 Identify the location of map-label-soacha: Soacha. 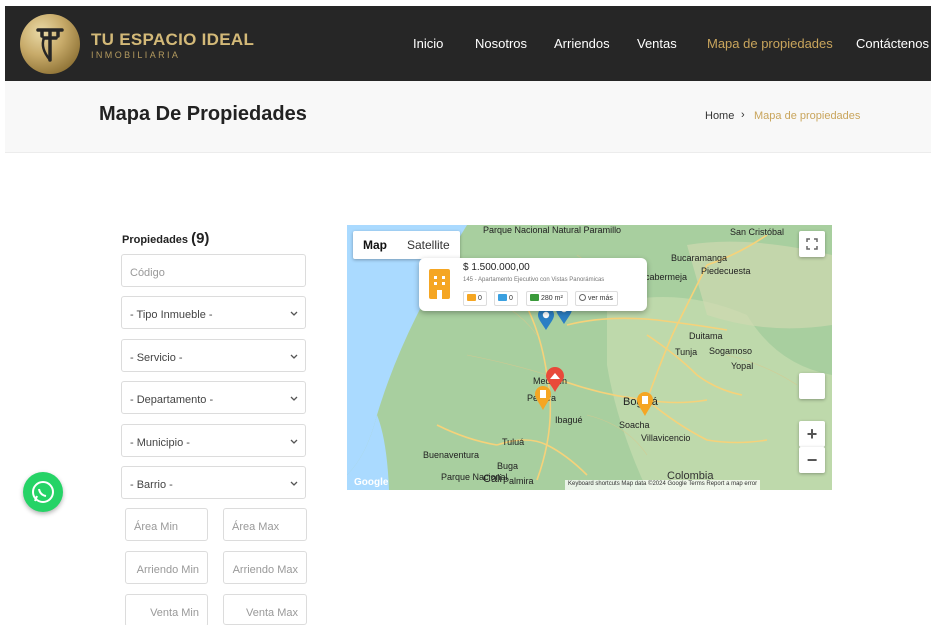
(634, 425).